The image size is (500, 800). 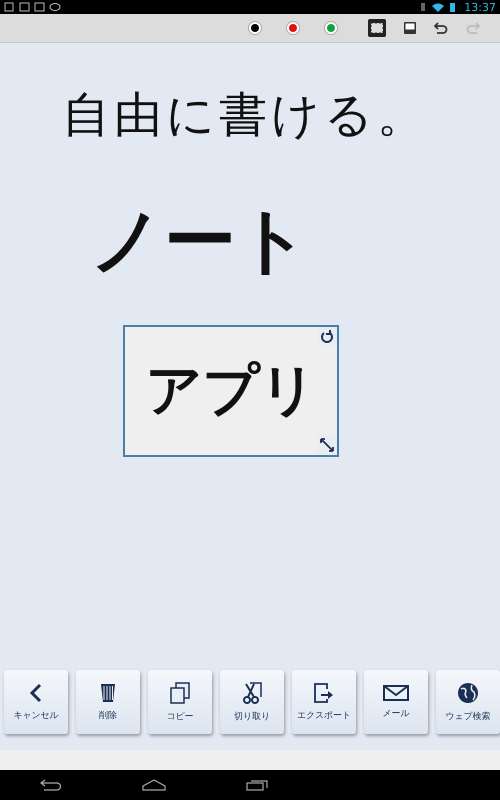 I want to click on envelope-icon, so click(x=396, y=693).